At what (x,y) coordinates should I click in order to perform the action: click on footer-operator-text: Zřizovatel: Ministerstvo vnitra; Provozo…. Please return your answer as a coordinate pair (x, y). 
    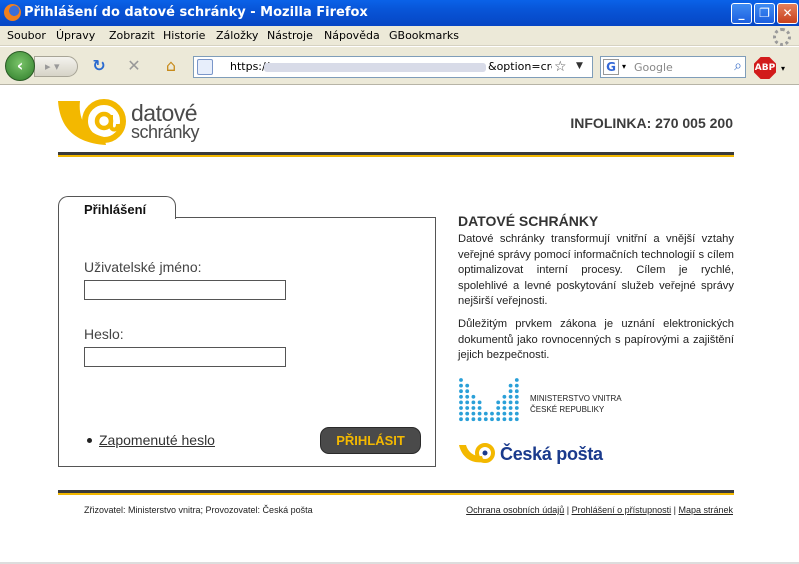
    Looking at the image, I should click on (198, 510).